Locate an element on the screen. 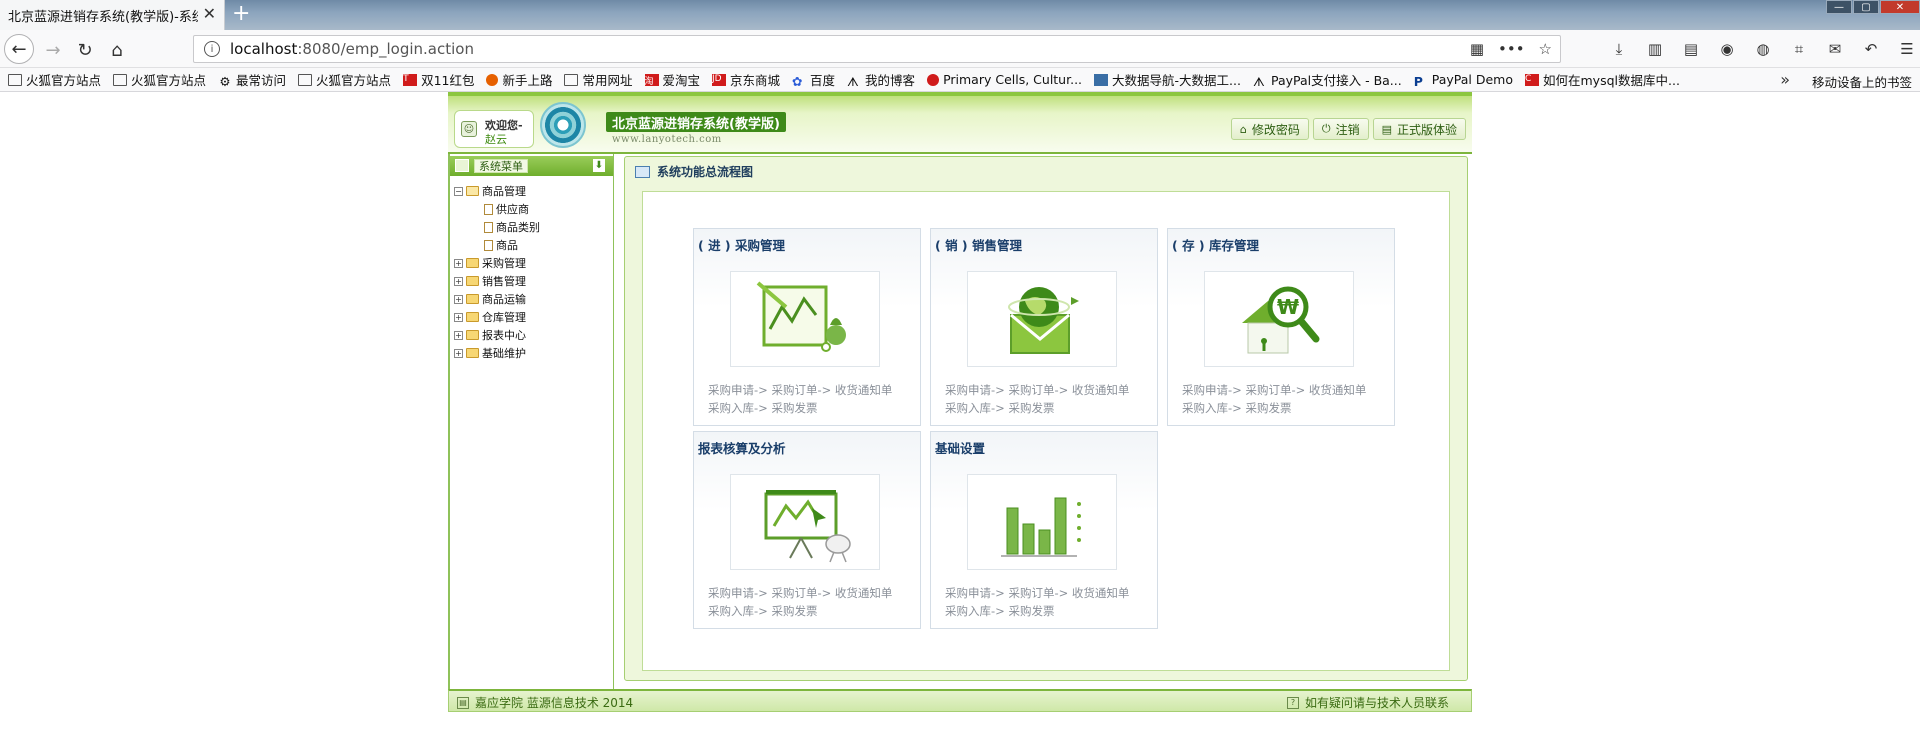 The image size is (1920, 732). window-close-icon: ✕ is located at coordinates (1900, 7).